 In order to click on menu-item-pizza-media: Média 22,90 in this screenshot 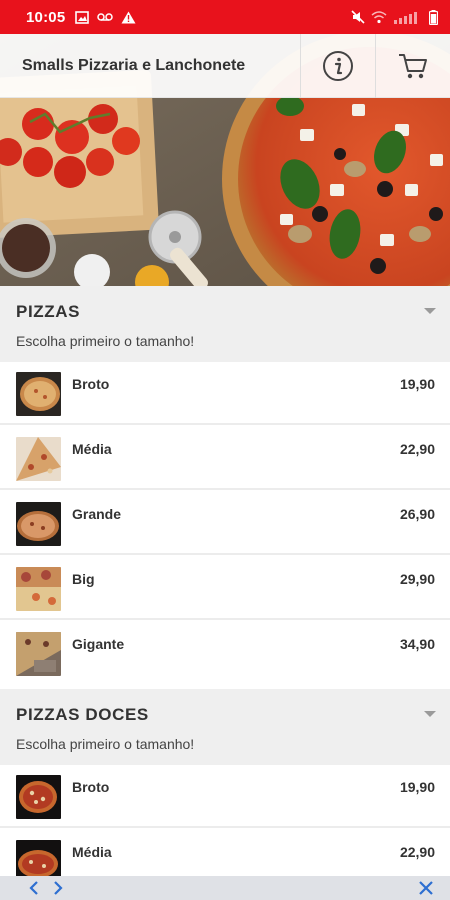, I will do `click(225, 458)`.